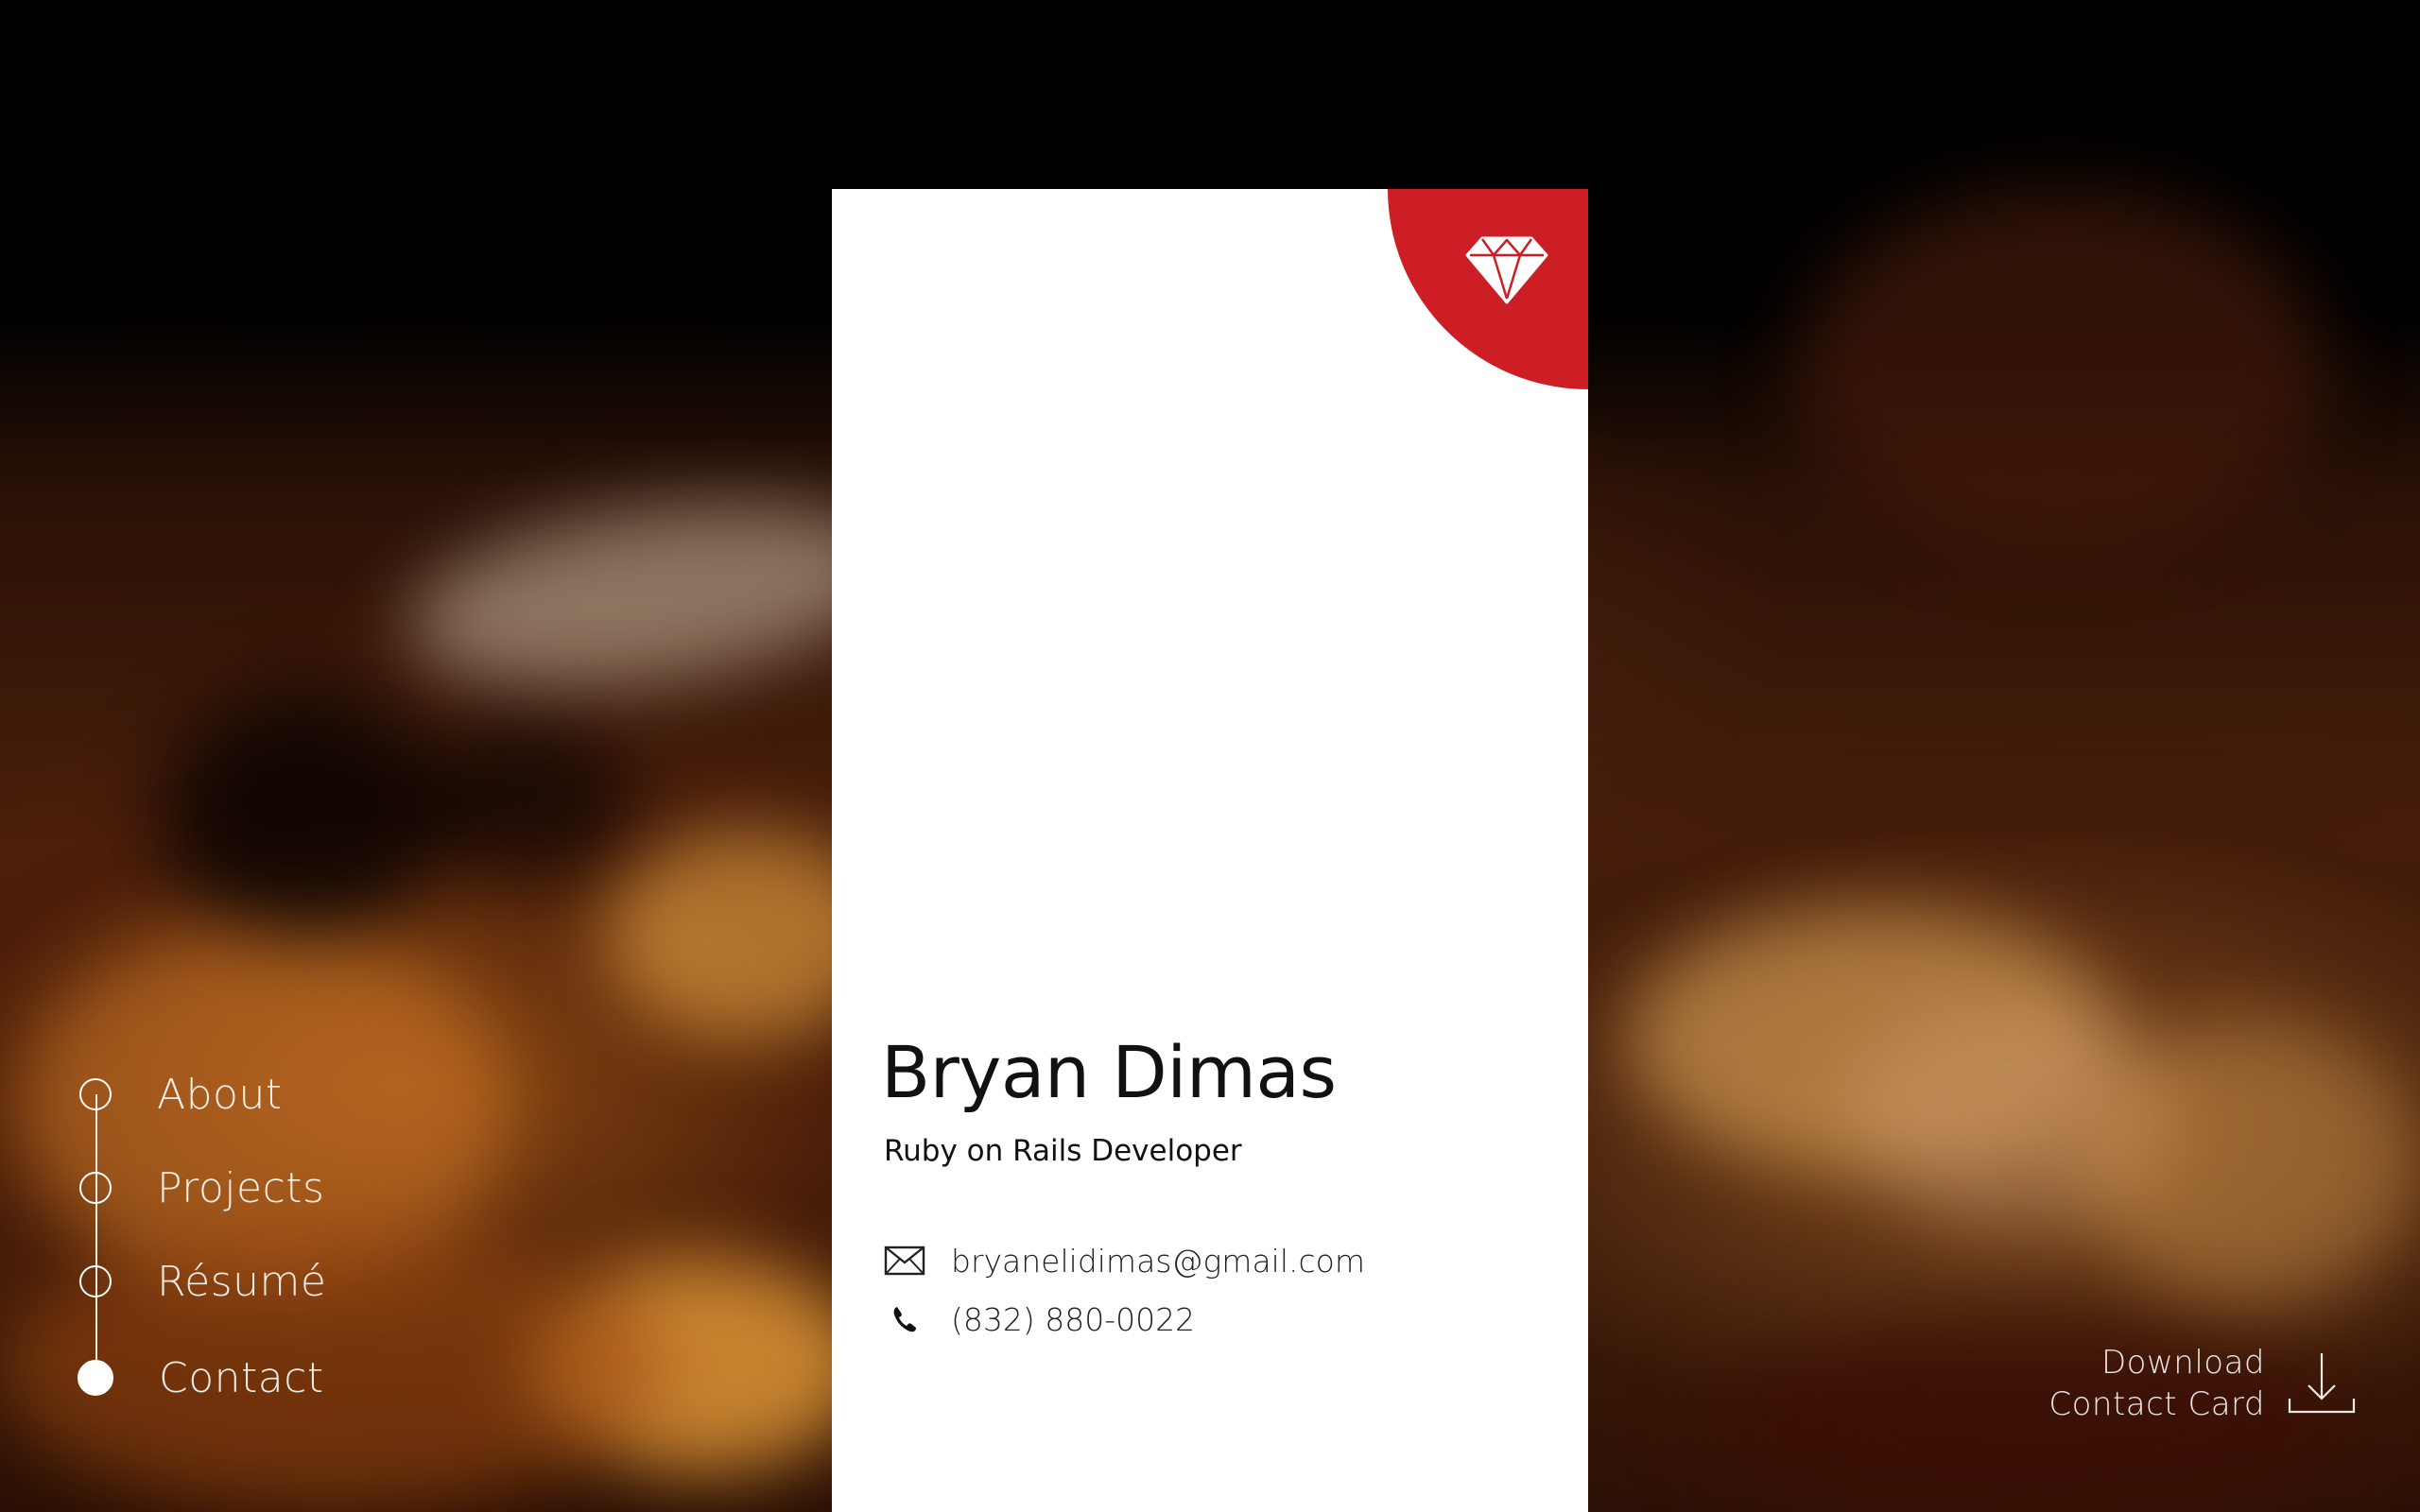 The height and width of the screenshot is (1512, 2420). I want to click on nav-item-projects: Projects, so click(201, 1188).